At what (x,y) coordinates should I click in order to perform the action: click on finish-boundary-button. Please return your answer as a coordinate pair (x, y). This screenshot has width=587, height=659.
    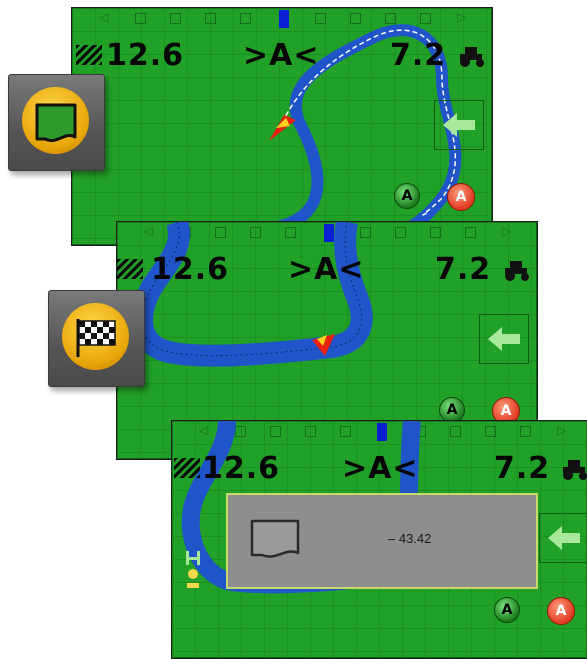
    Looking at the image, I should click on (96, 338).